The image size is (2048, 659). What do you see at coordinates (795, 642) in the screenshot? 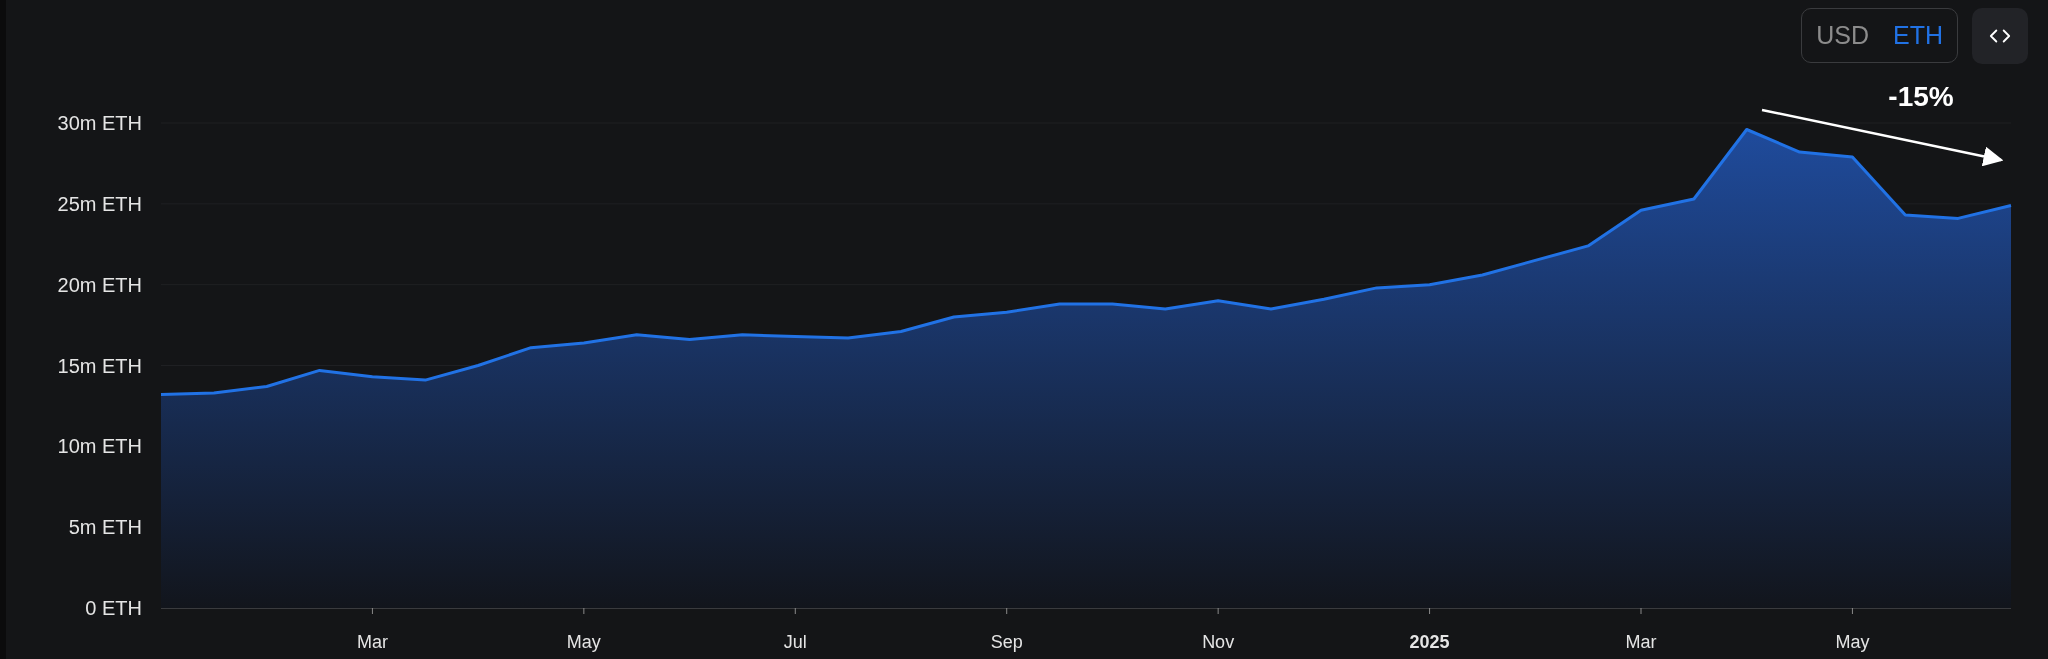
I see `x-axis-label: Jul` at bounding box center [795, 642].